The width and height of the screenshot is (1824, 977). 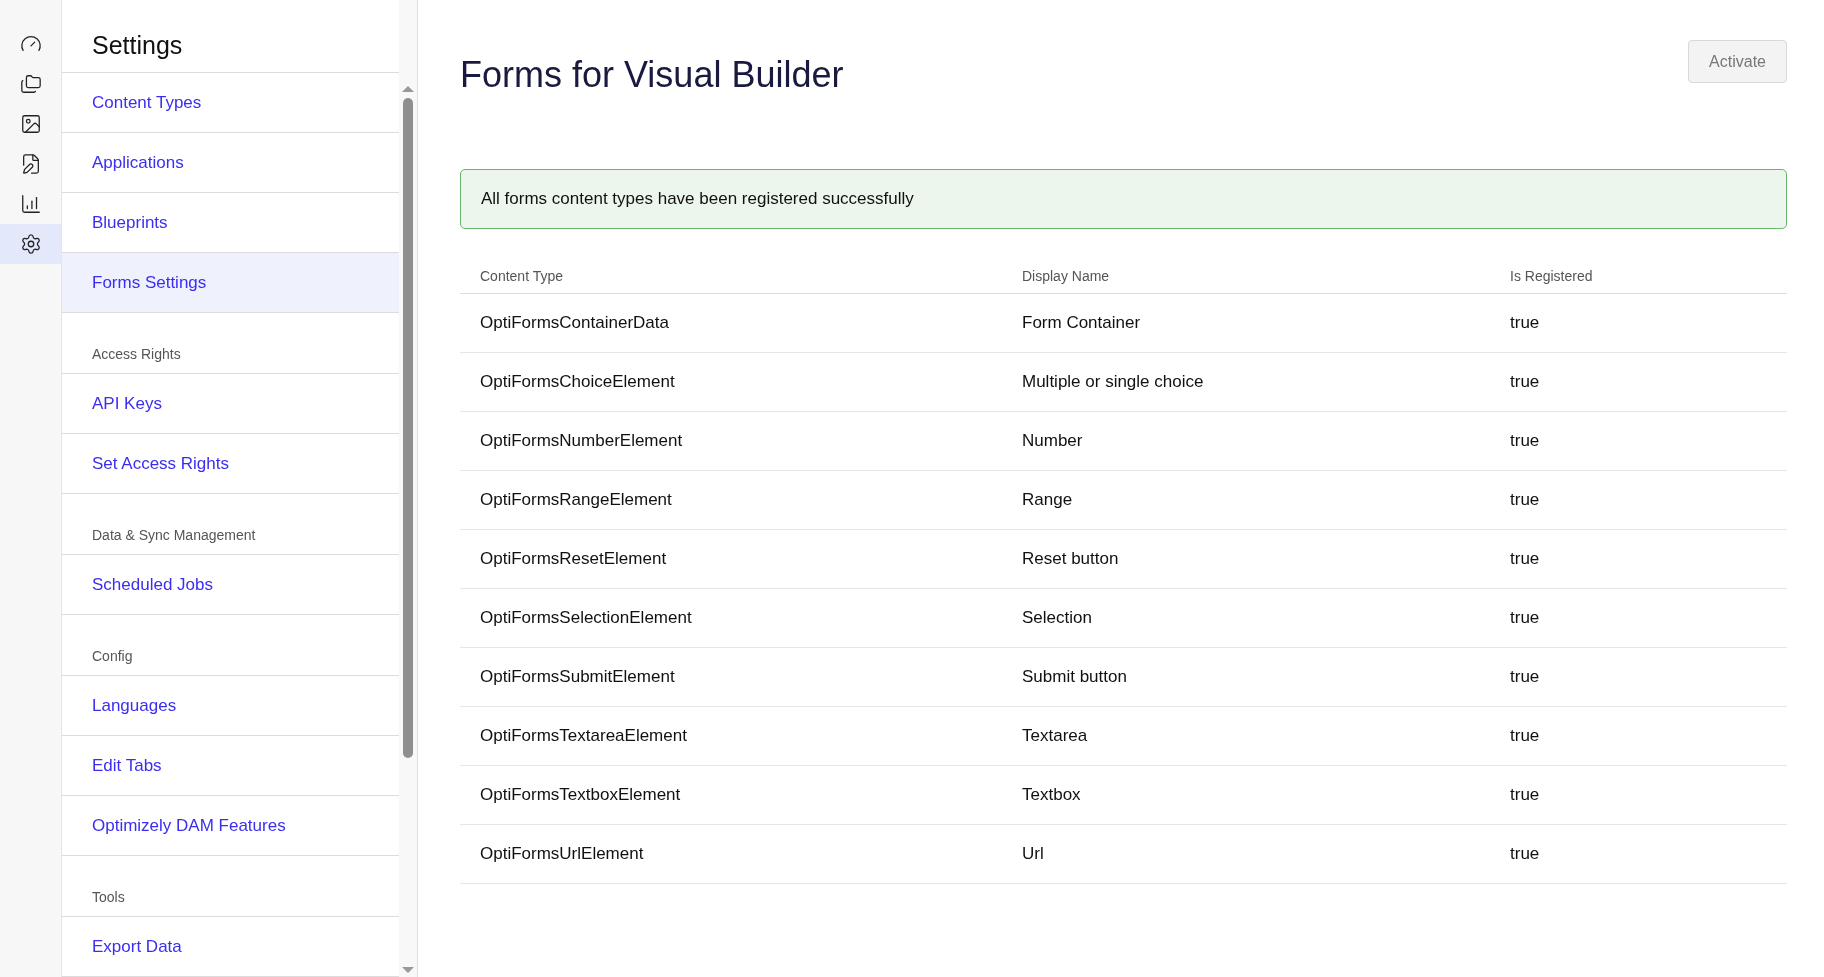 I want to click on table-cell: Textarea, so click(x=1055, y=735).